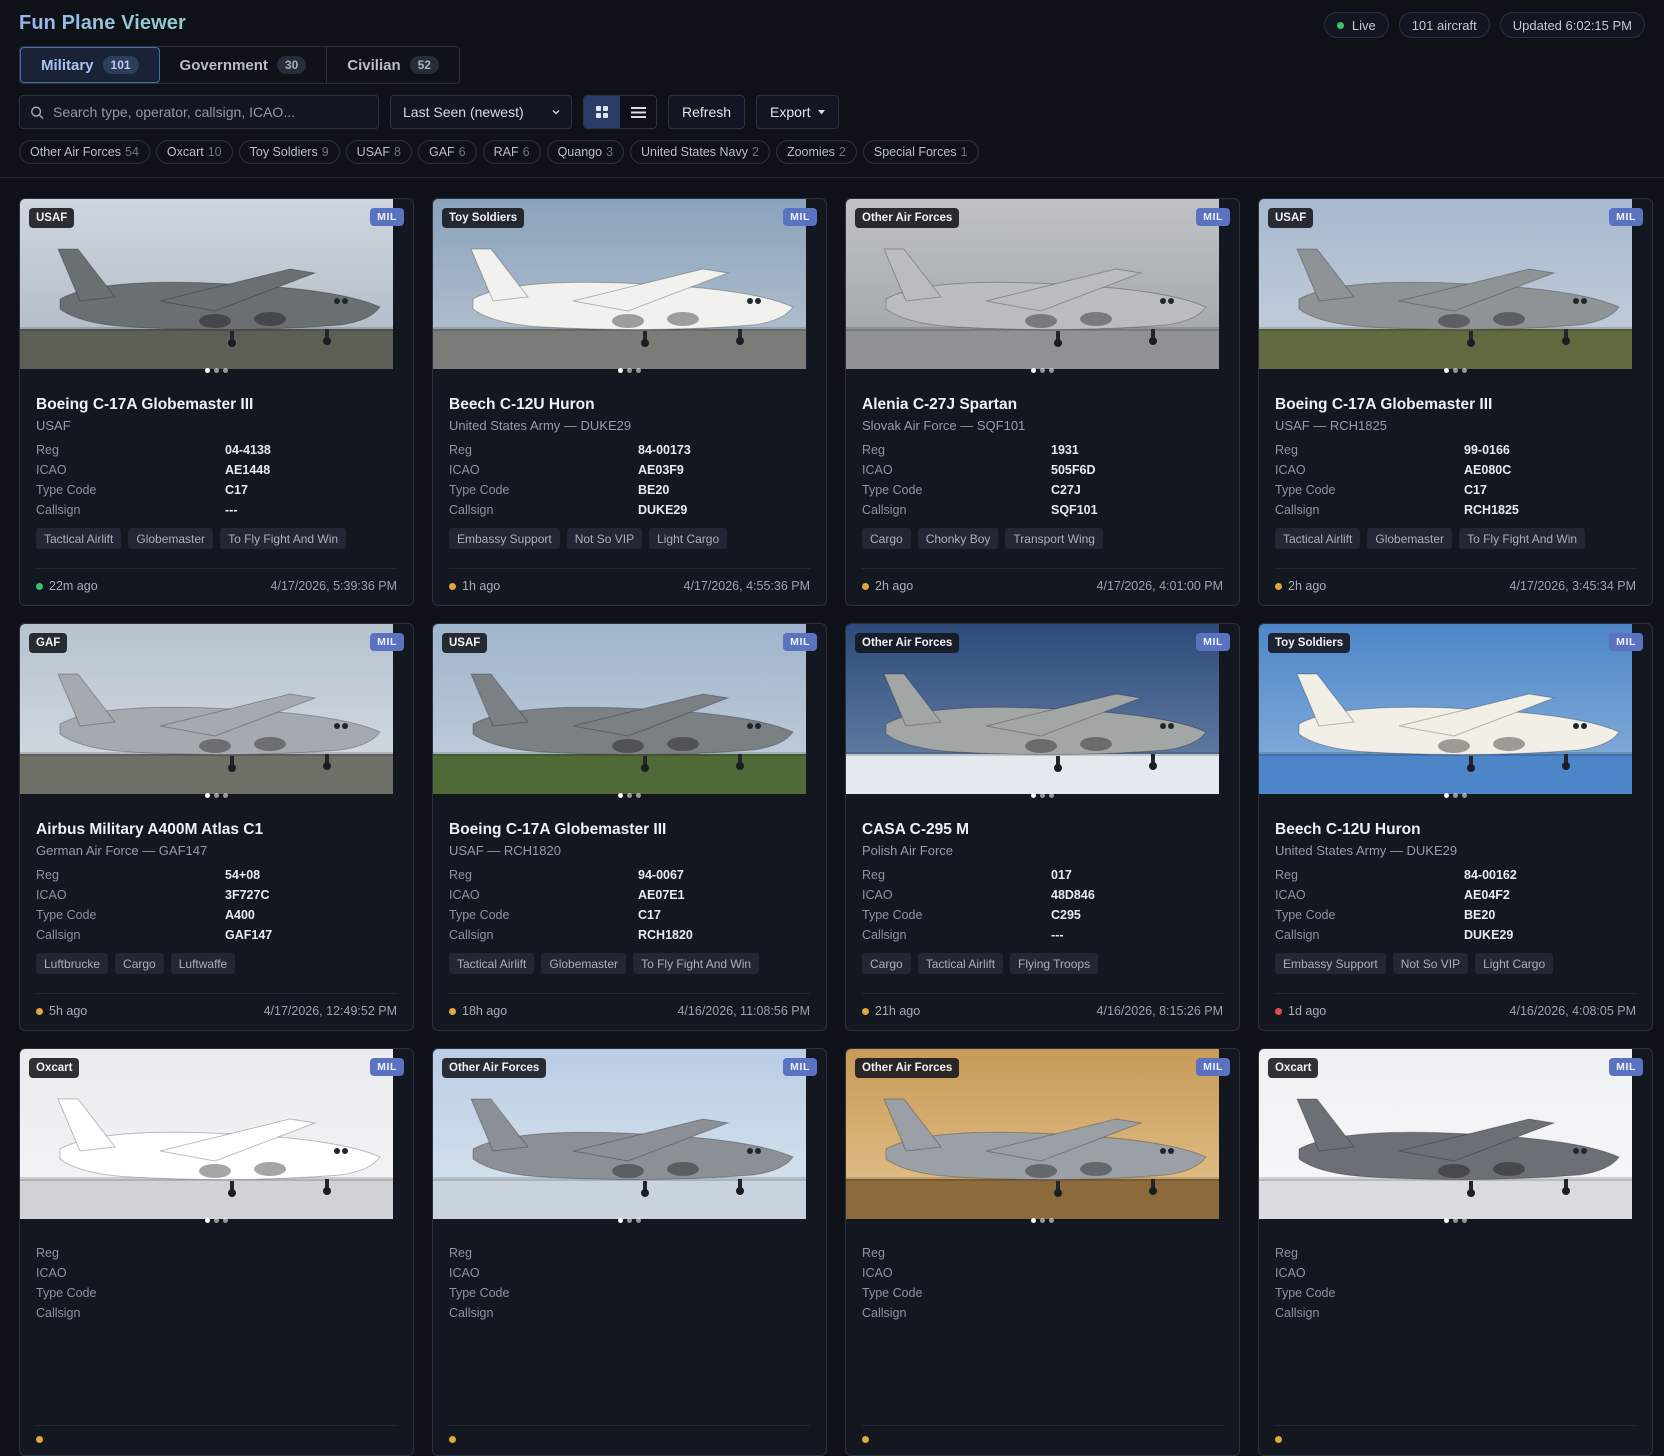 The height and width of the screenshot is (1456, 1664). Describe the element at coordinates (585, 152) in the screenshot. I see `filter-chip: Quango 3` at that location.